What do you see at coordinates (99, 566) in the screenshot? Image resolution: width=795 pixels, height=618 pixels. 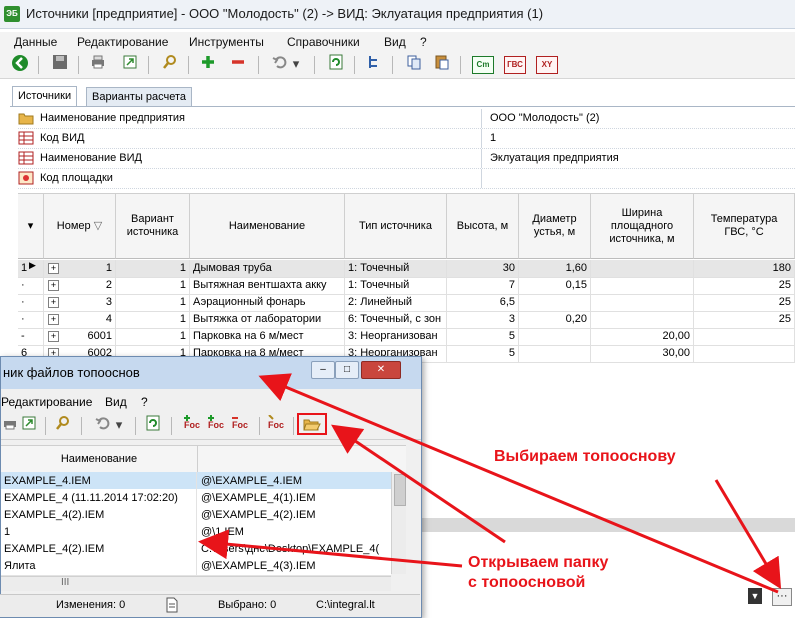 I see `dialog-cell-name: Ялита` at bounding box center [99, 566].